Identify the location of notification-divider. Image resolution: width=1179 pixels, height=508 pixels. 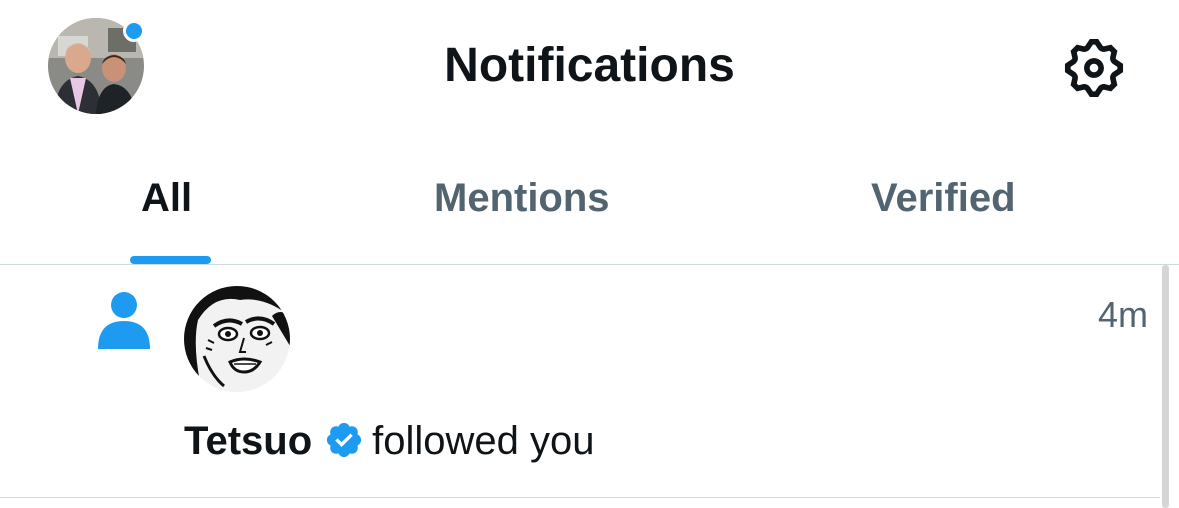
(580, 497).